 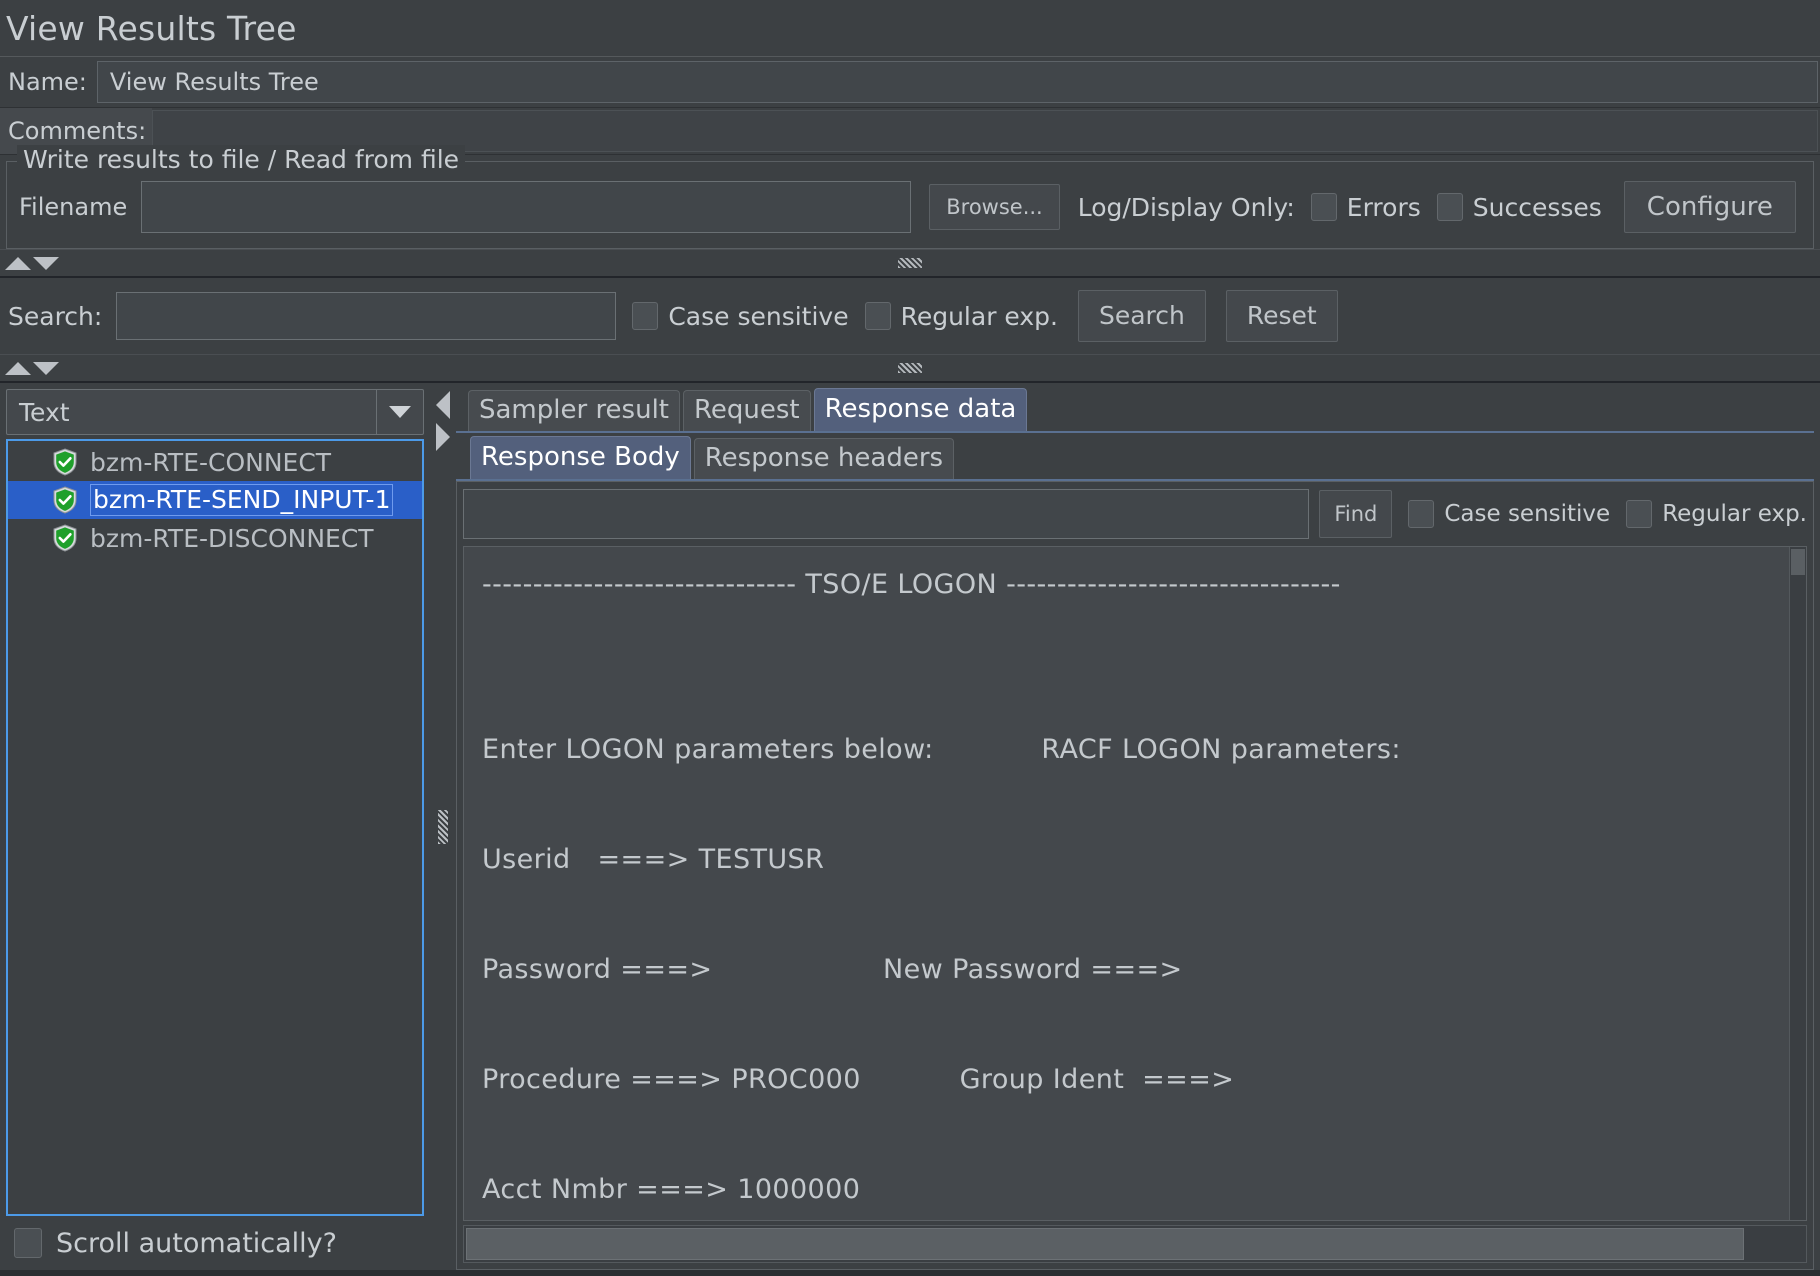 What do you see at coordinates (28, 1243) in the screenshot?
I see `scroll-automatically-checkbox` at bounding box center [28, 1243].